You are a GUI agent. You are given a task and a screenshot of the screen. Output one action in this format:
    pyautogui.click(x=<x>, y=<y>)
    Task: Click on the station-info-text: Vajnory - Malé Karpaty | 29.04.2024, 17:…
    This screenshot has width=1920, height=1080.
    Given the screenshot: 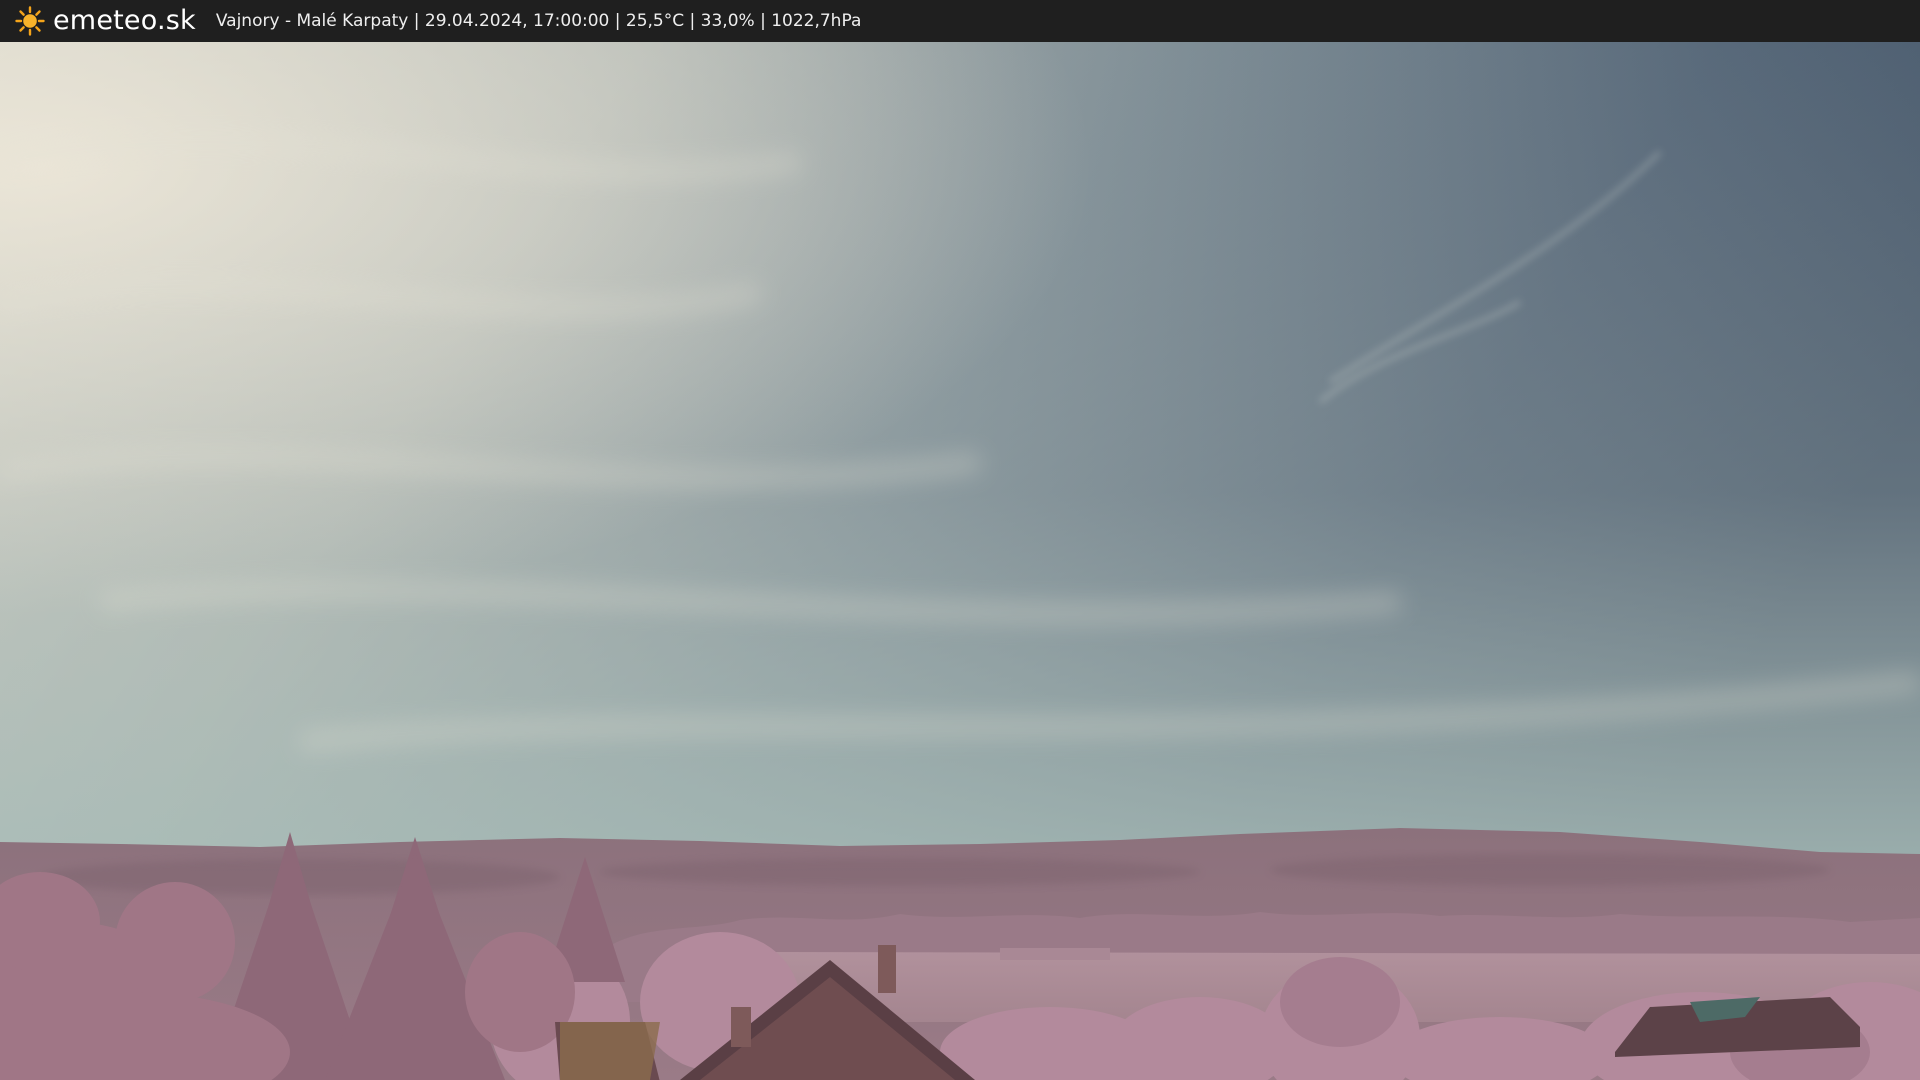 What is the action you would take?
    pyautogui.click(x=538, y=21)
    